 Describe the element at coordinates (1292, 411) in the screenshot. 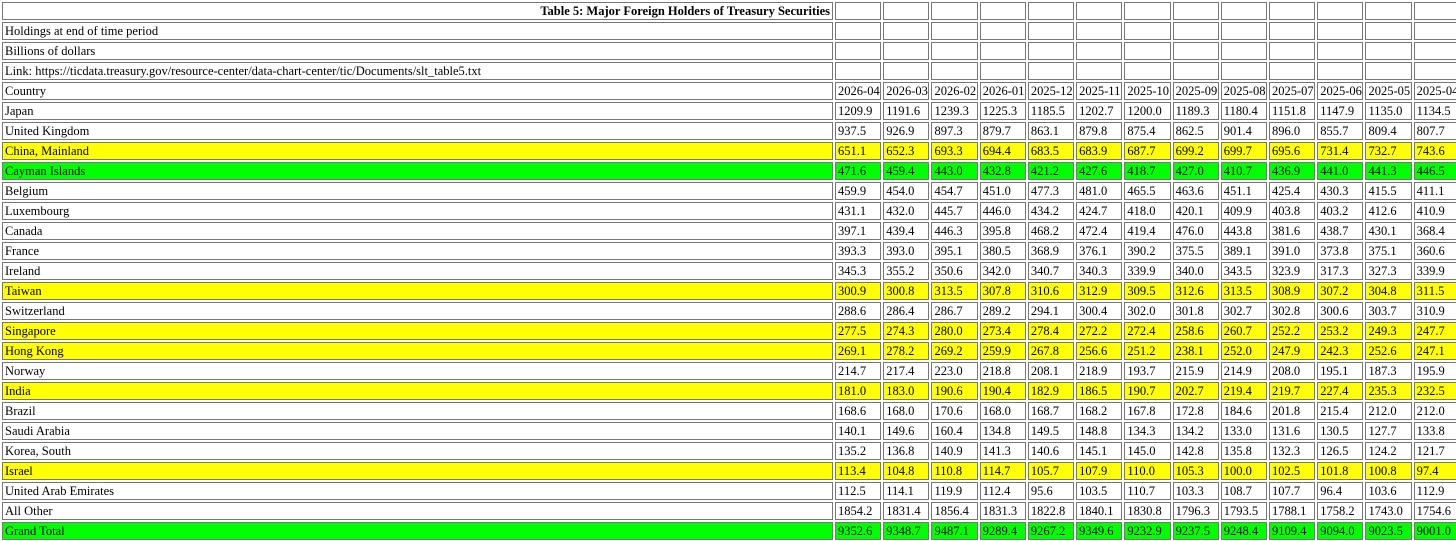

I see `value-cell: 201.8` at that location.